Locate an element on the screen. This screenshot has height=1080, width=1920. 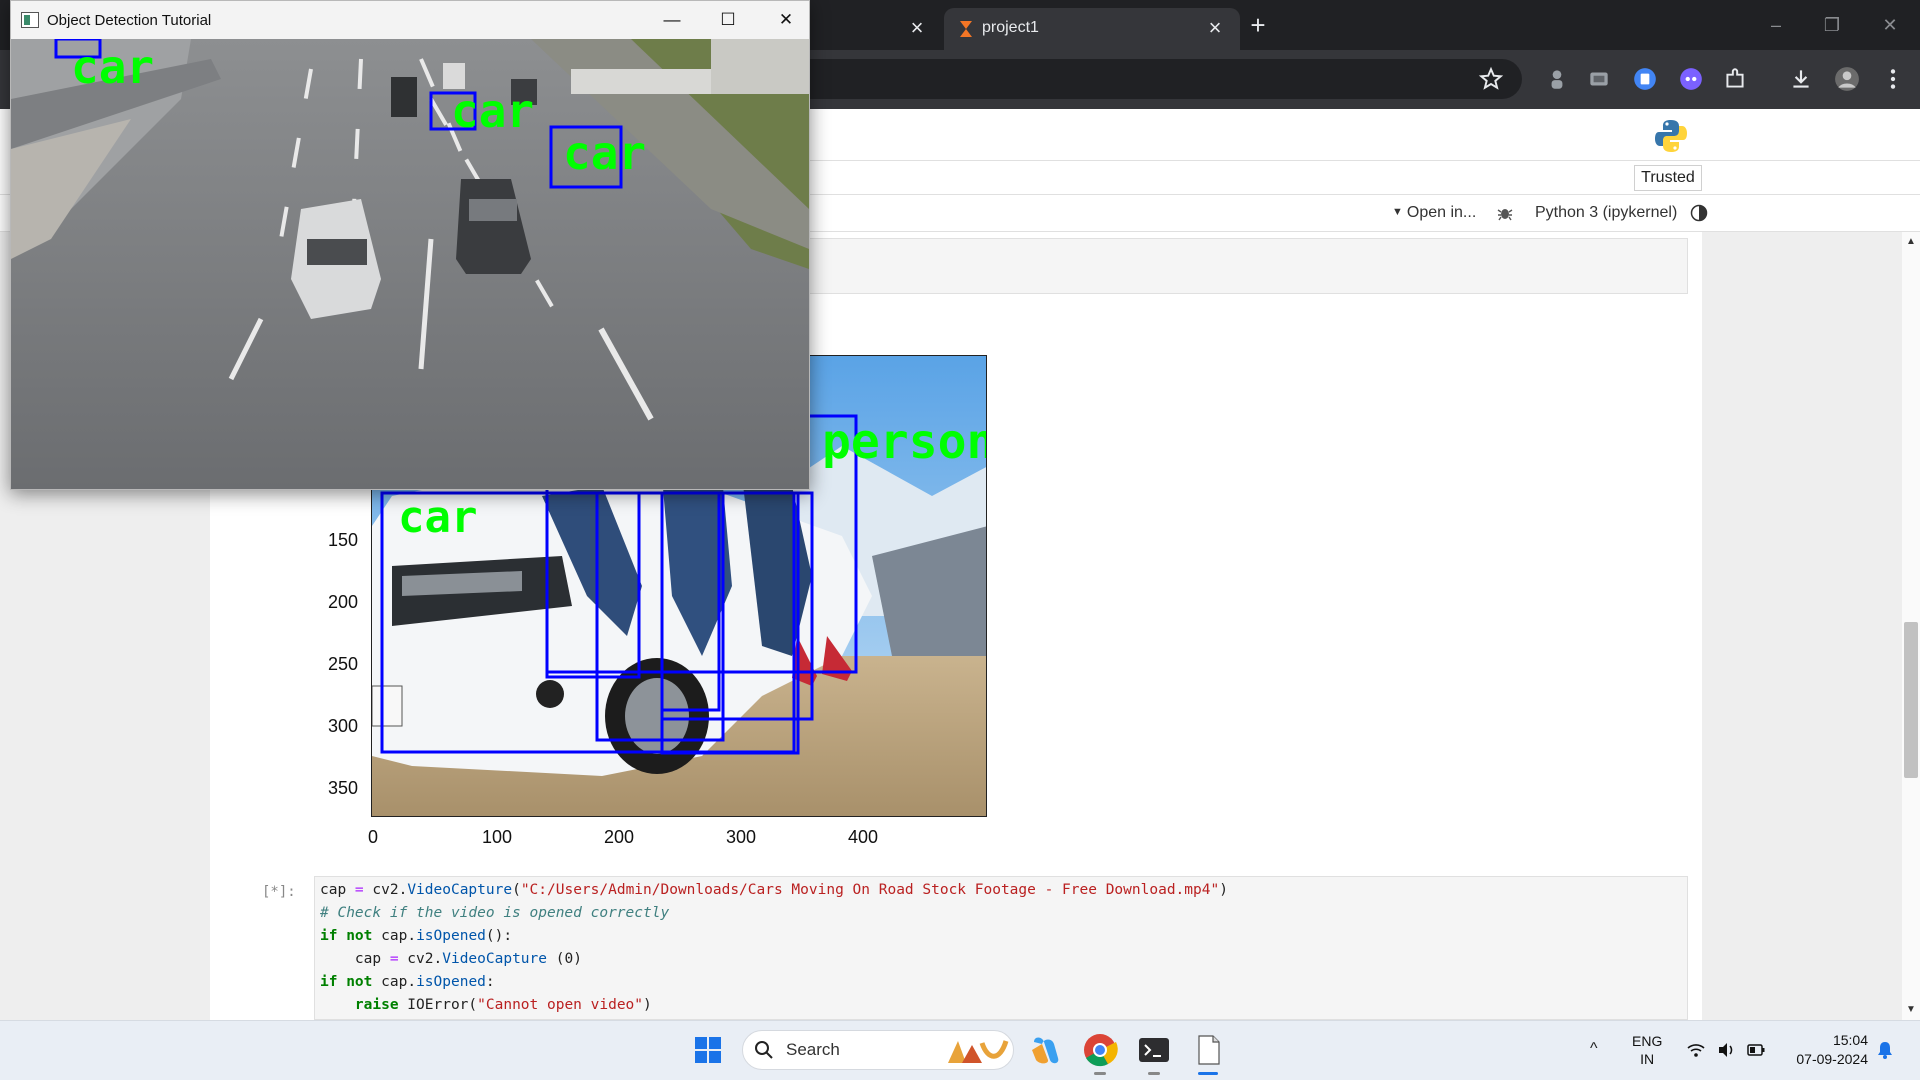
opencv-window-title: Object Detection Tutorial is located at coordinates (129, 20).